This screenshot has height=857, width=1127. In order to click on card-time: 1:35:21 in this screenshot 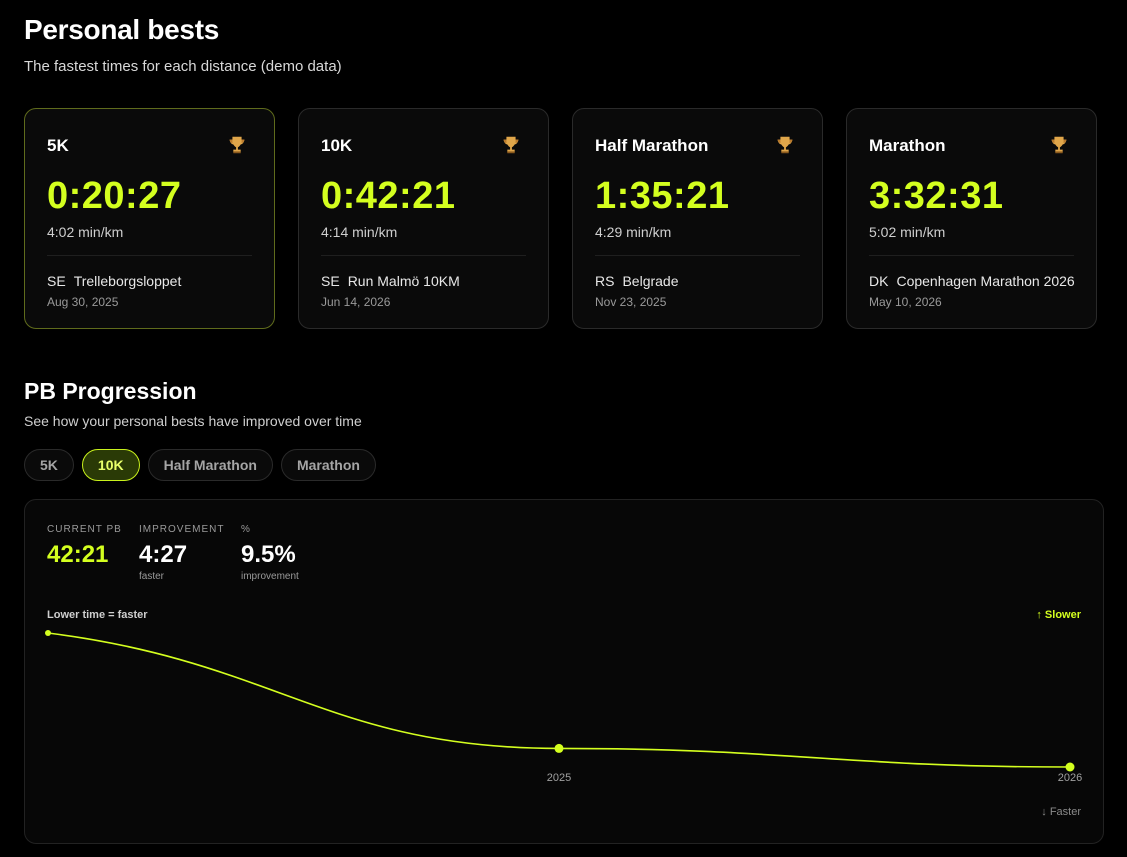, I will do `click(662, 196)`.